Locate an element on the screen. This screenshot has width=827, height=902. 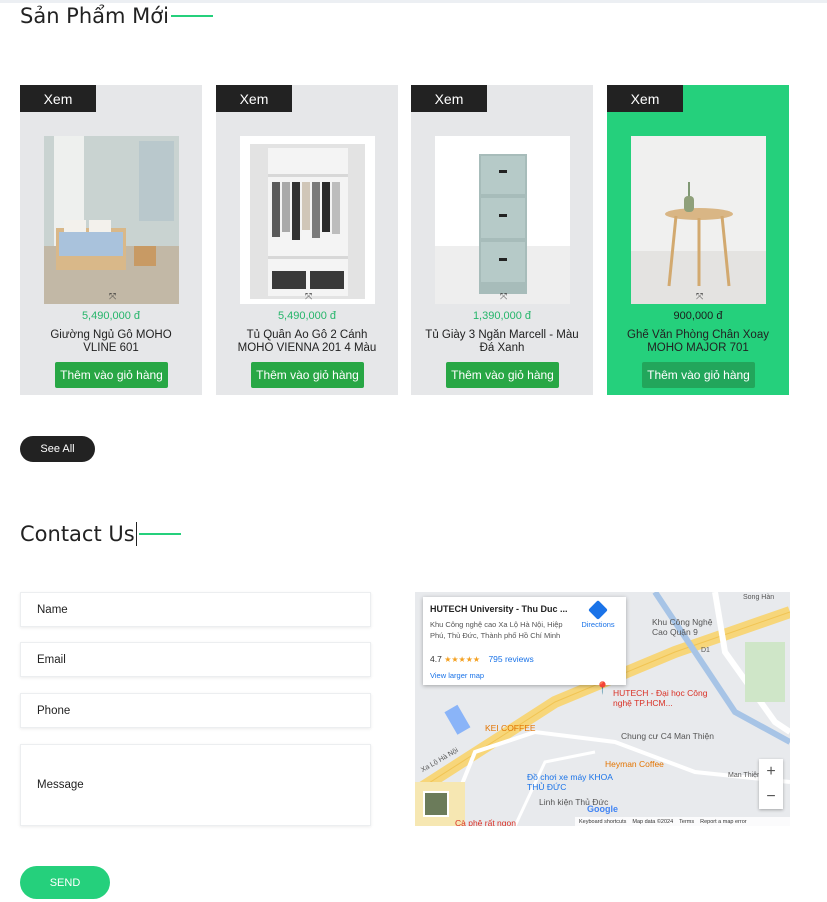
send-button: SEND is located at coordinates (65, 882).